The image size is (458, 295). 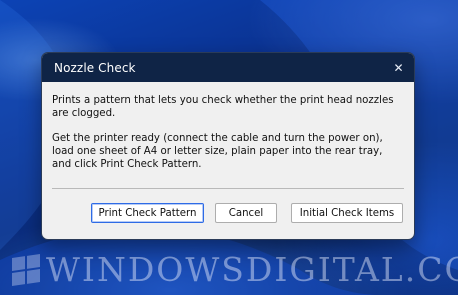 I want to click on initial-check-items-button: Initial Check Items, so click(x=347, y=213).